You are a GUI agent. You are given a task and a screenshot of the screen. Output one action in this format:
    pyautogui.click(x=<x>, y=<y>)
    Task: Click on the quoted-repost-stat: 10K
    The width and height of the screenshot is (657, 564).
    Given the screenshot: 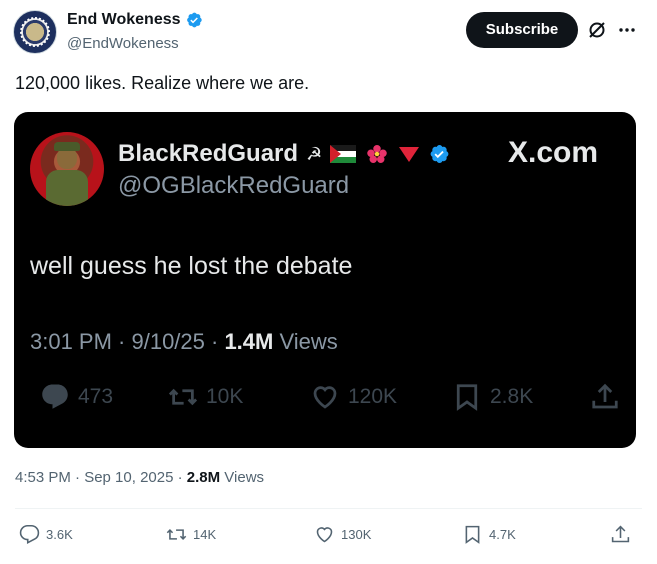 What is the action you would take?
    pyautogui.click(x=205, y=397)
    